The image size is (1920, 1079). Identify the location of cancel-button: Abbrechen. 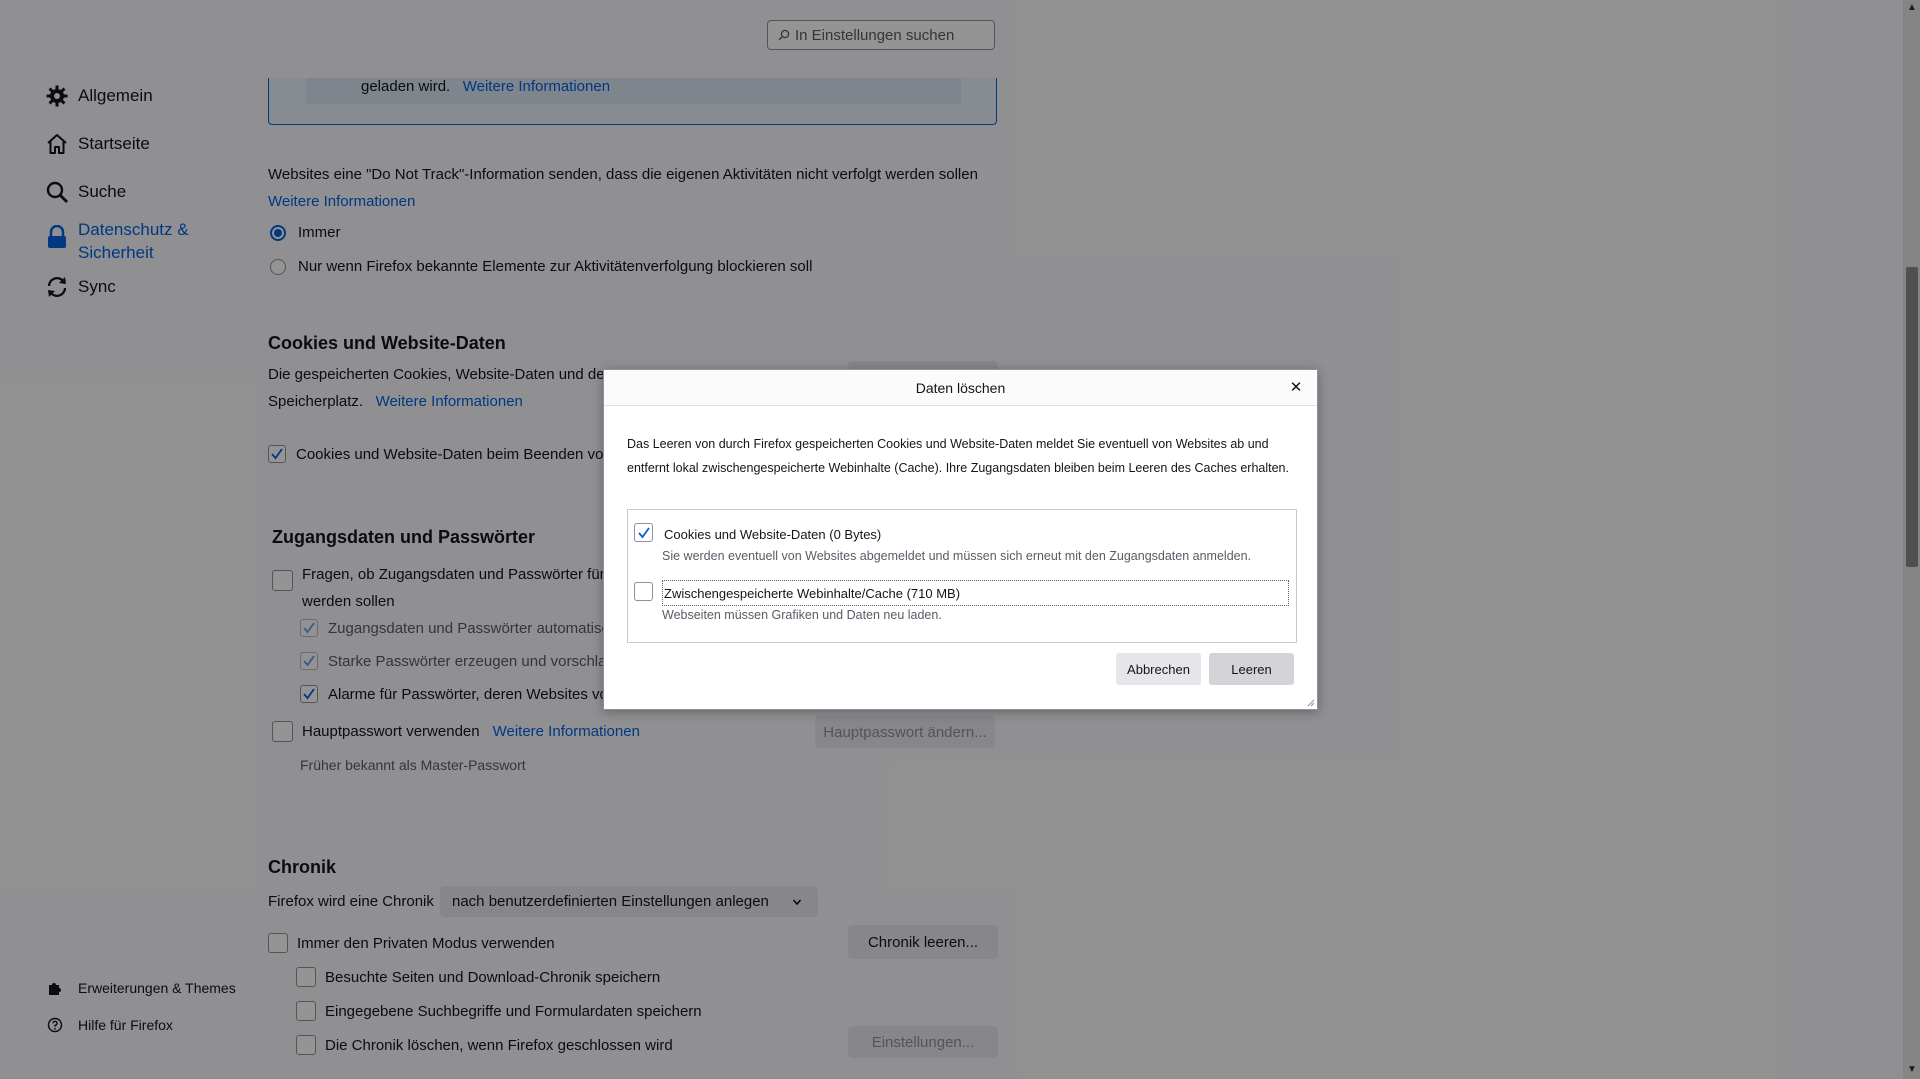
(1158, 669).